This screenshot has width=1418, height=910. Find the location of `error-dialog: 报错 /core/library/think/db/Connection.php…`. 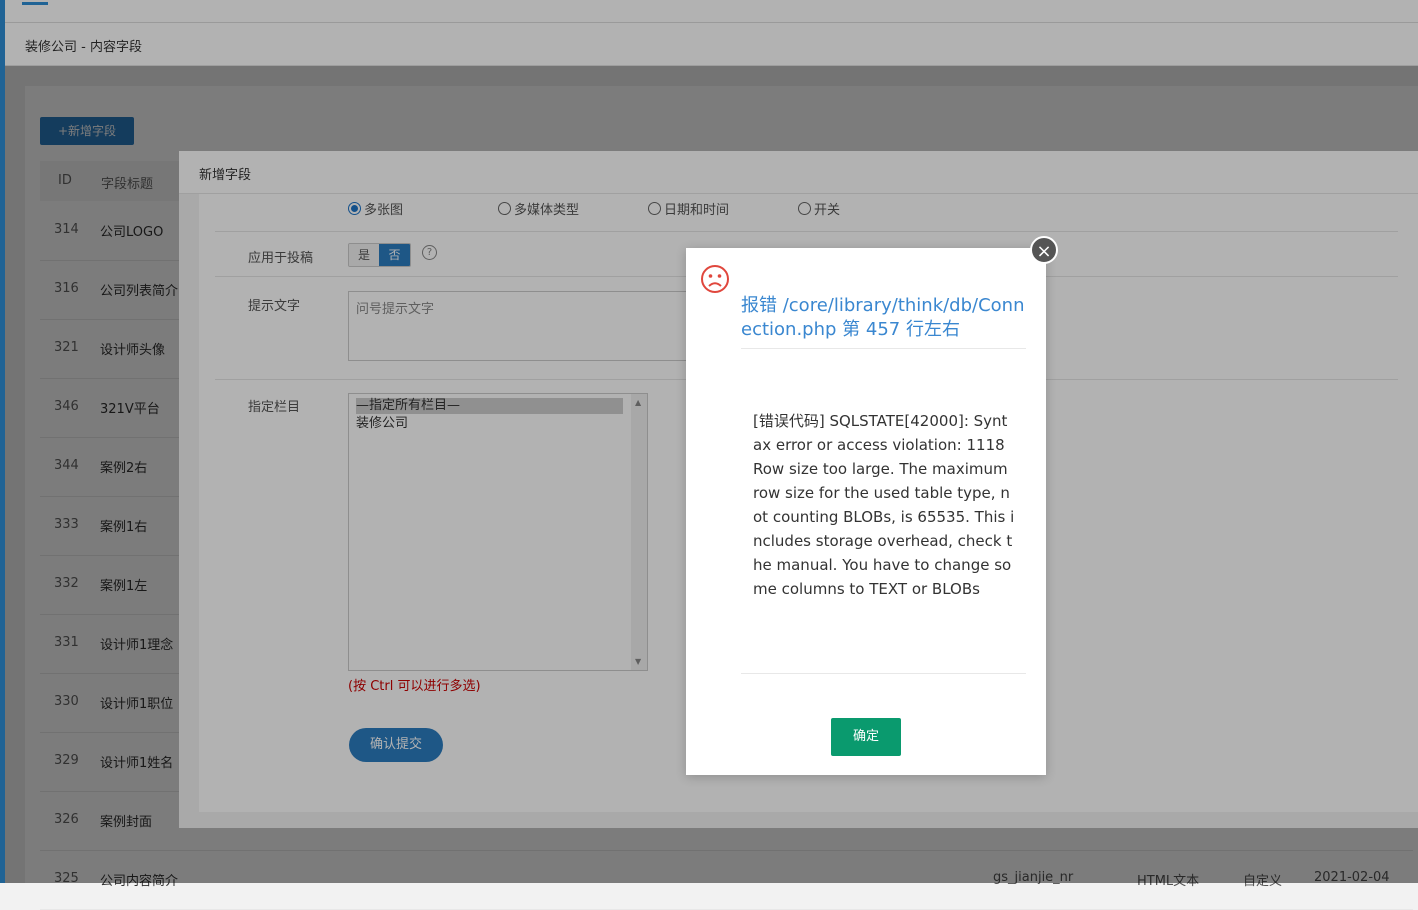

error-dialog: 报错 /core/library/think/db/Connection.php… is located at coordinates (866, 511).